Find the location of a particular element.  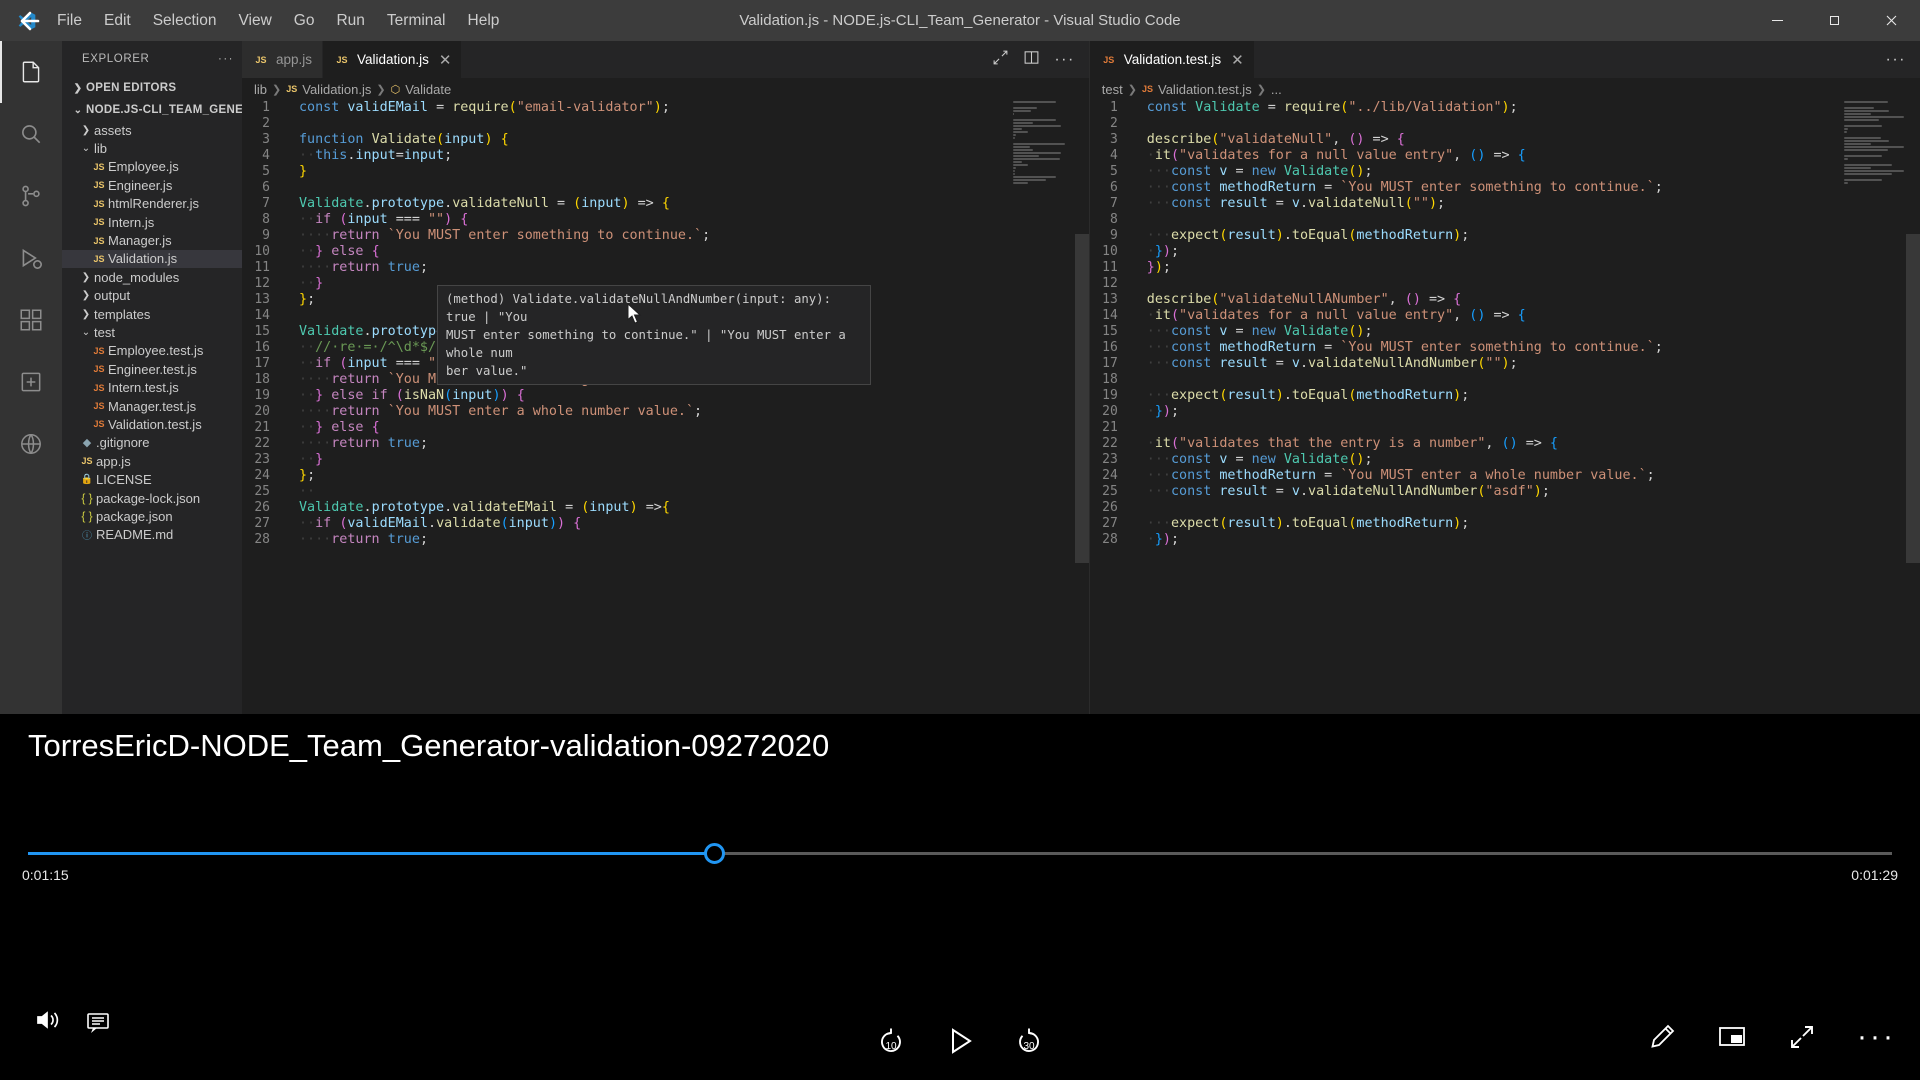

tree-item-validation-js: JS Validation.js is located at coordinates (152, 259).